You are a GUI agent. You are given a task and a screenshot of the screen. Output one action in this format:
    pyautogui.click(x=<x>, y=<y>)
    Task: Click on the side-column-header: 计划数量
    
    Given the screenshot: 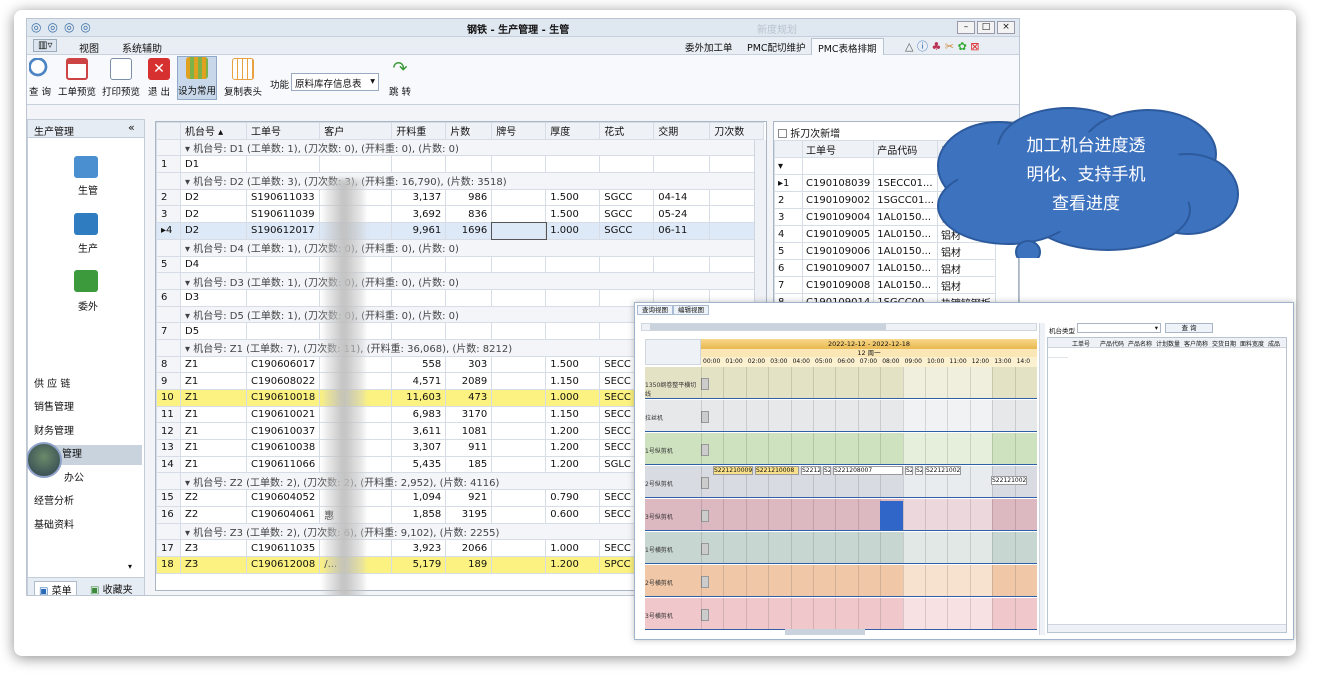 What is the action you would take?
    pyautogui.click(x=1168, y=343)
    